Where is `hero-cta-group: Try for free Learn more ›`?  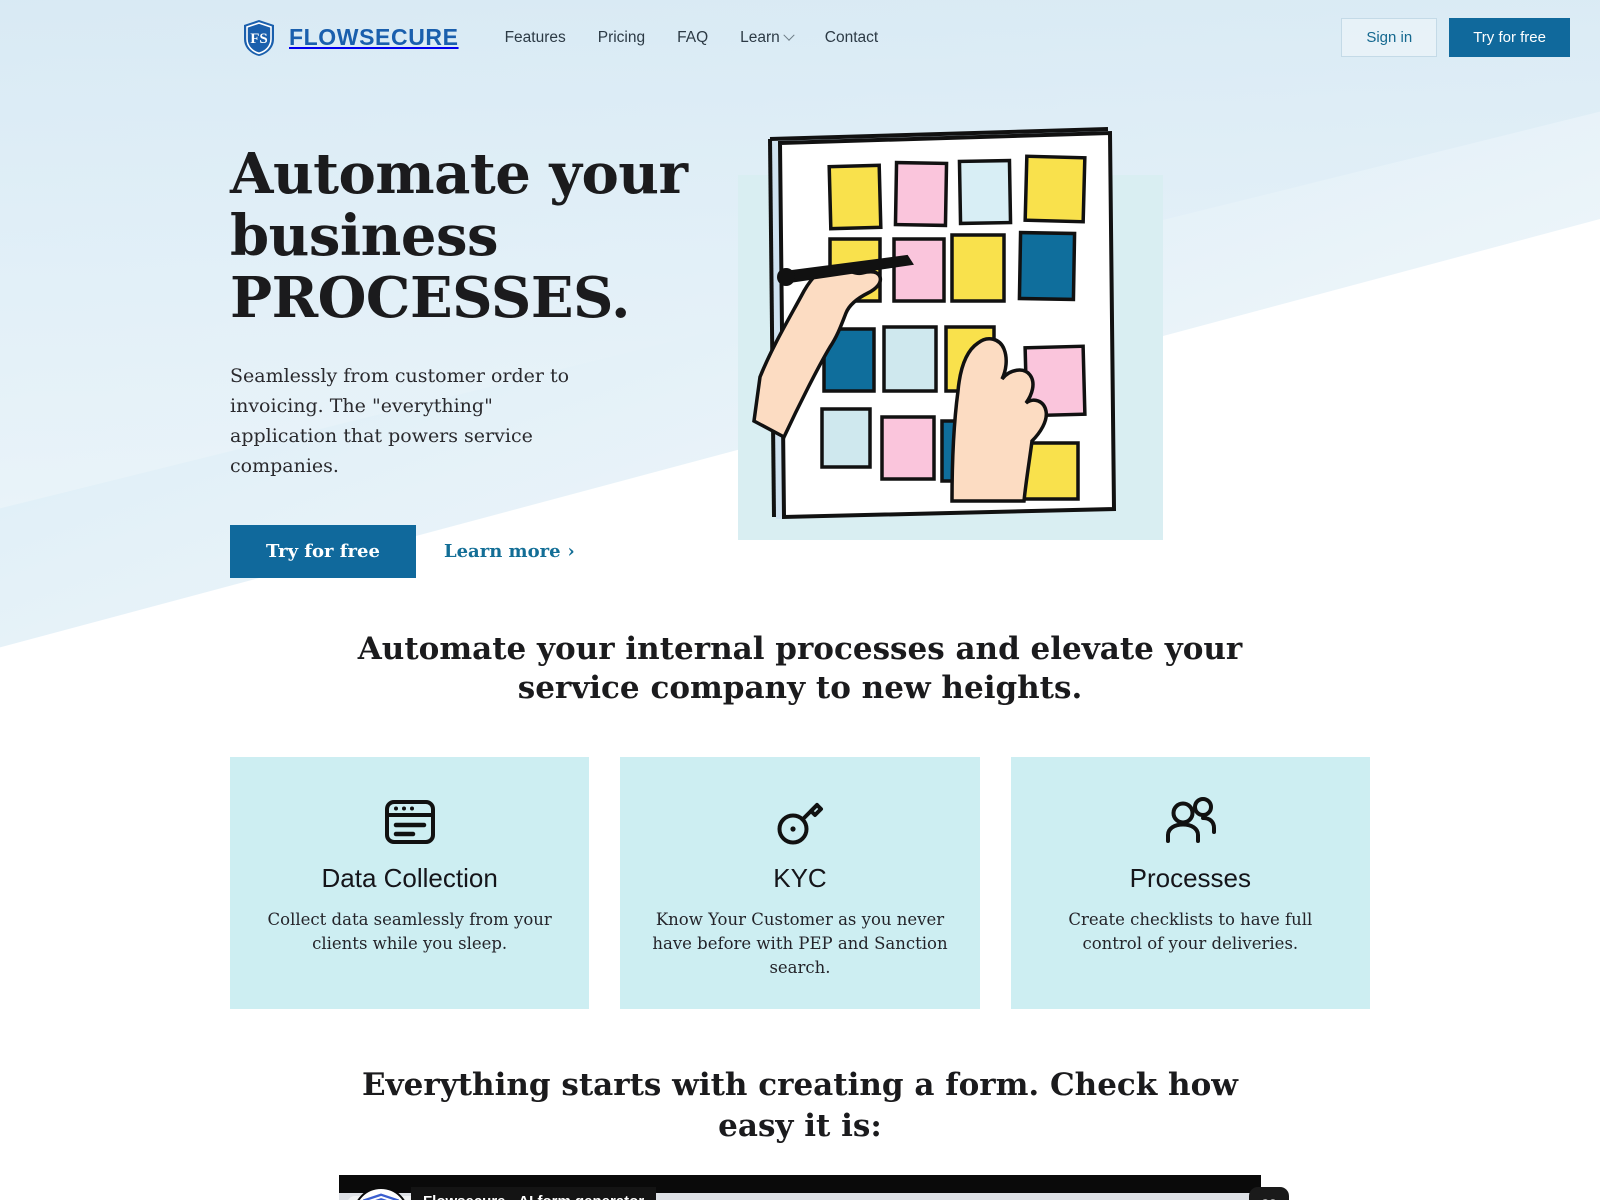 hero-cta-group: Try for free Learn more › is located at coordinates (465, 551).